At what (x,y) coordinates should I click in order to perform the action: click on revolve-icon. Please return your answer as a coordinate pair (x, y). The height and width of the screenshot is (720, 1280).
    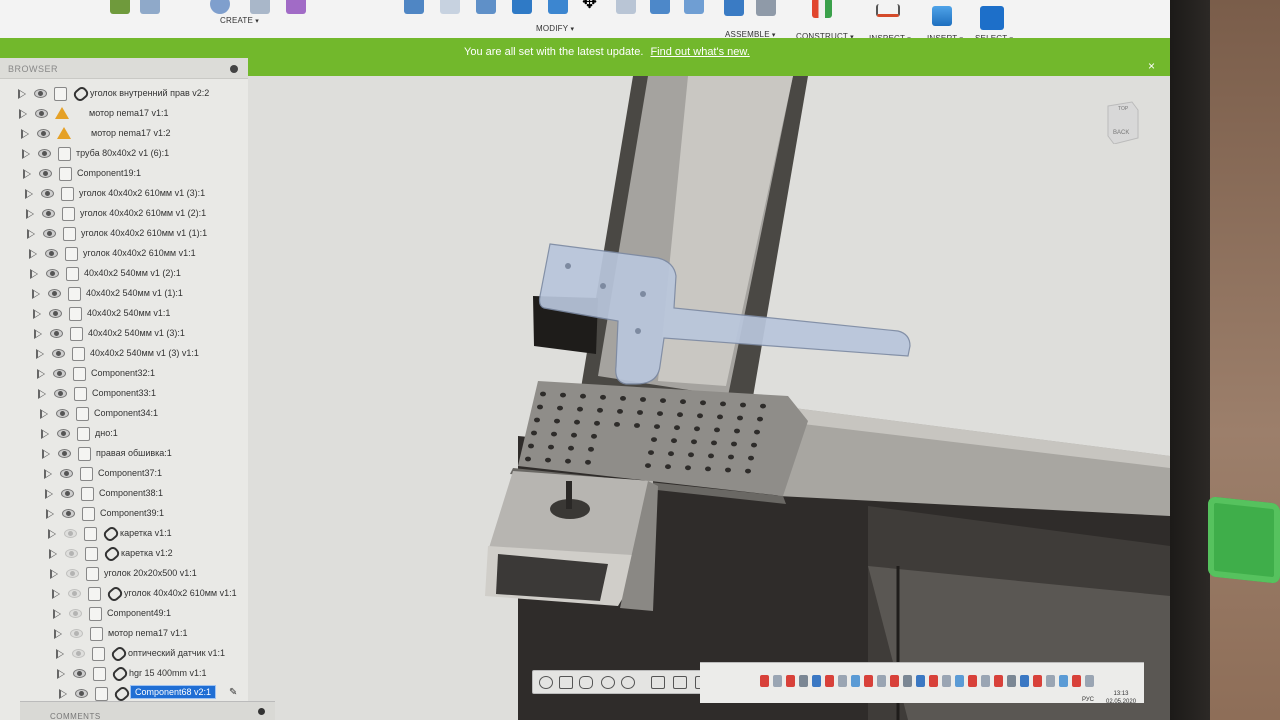
    Looking at the image, I should click on (220, 7).